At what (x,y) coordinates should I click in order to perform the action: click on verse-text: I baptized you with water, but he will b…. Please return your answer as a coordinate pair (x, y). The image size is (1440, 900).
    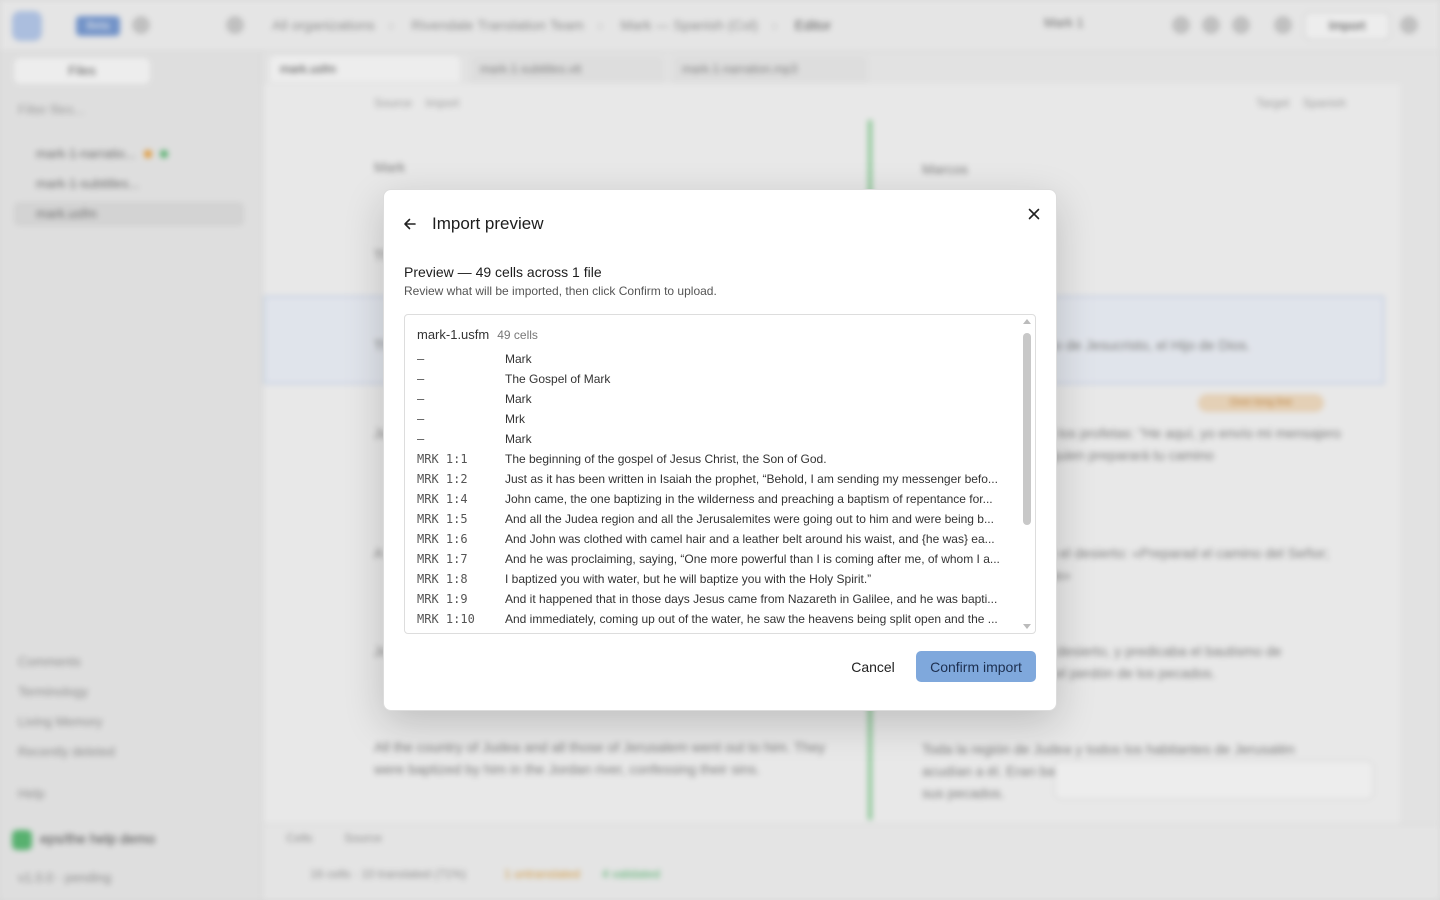
    Looking at the image, I should click on (688, 579).